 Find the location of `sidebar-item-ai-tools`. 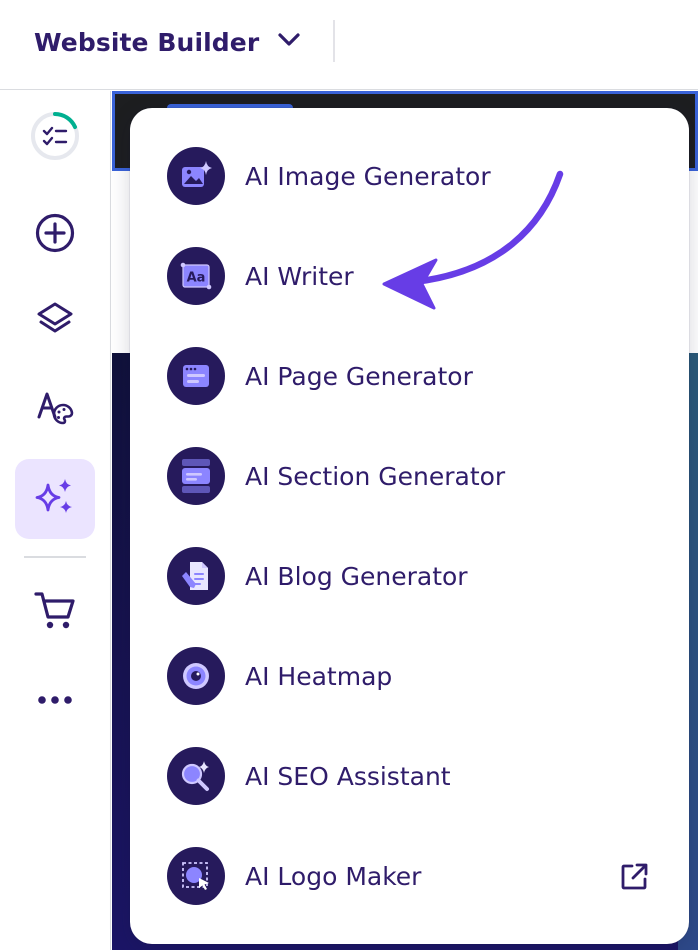

sidebar-item-ai-tools is located at coordinates (55, 499).